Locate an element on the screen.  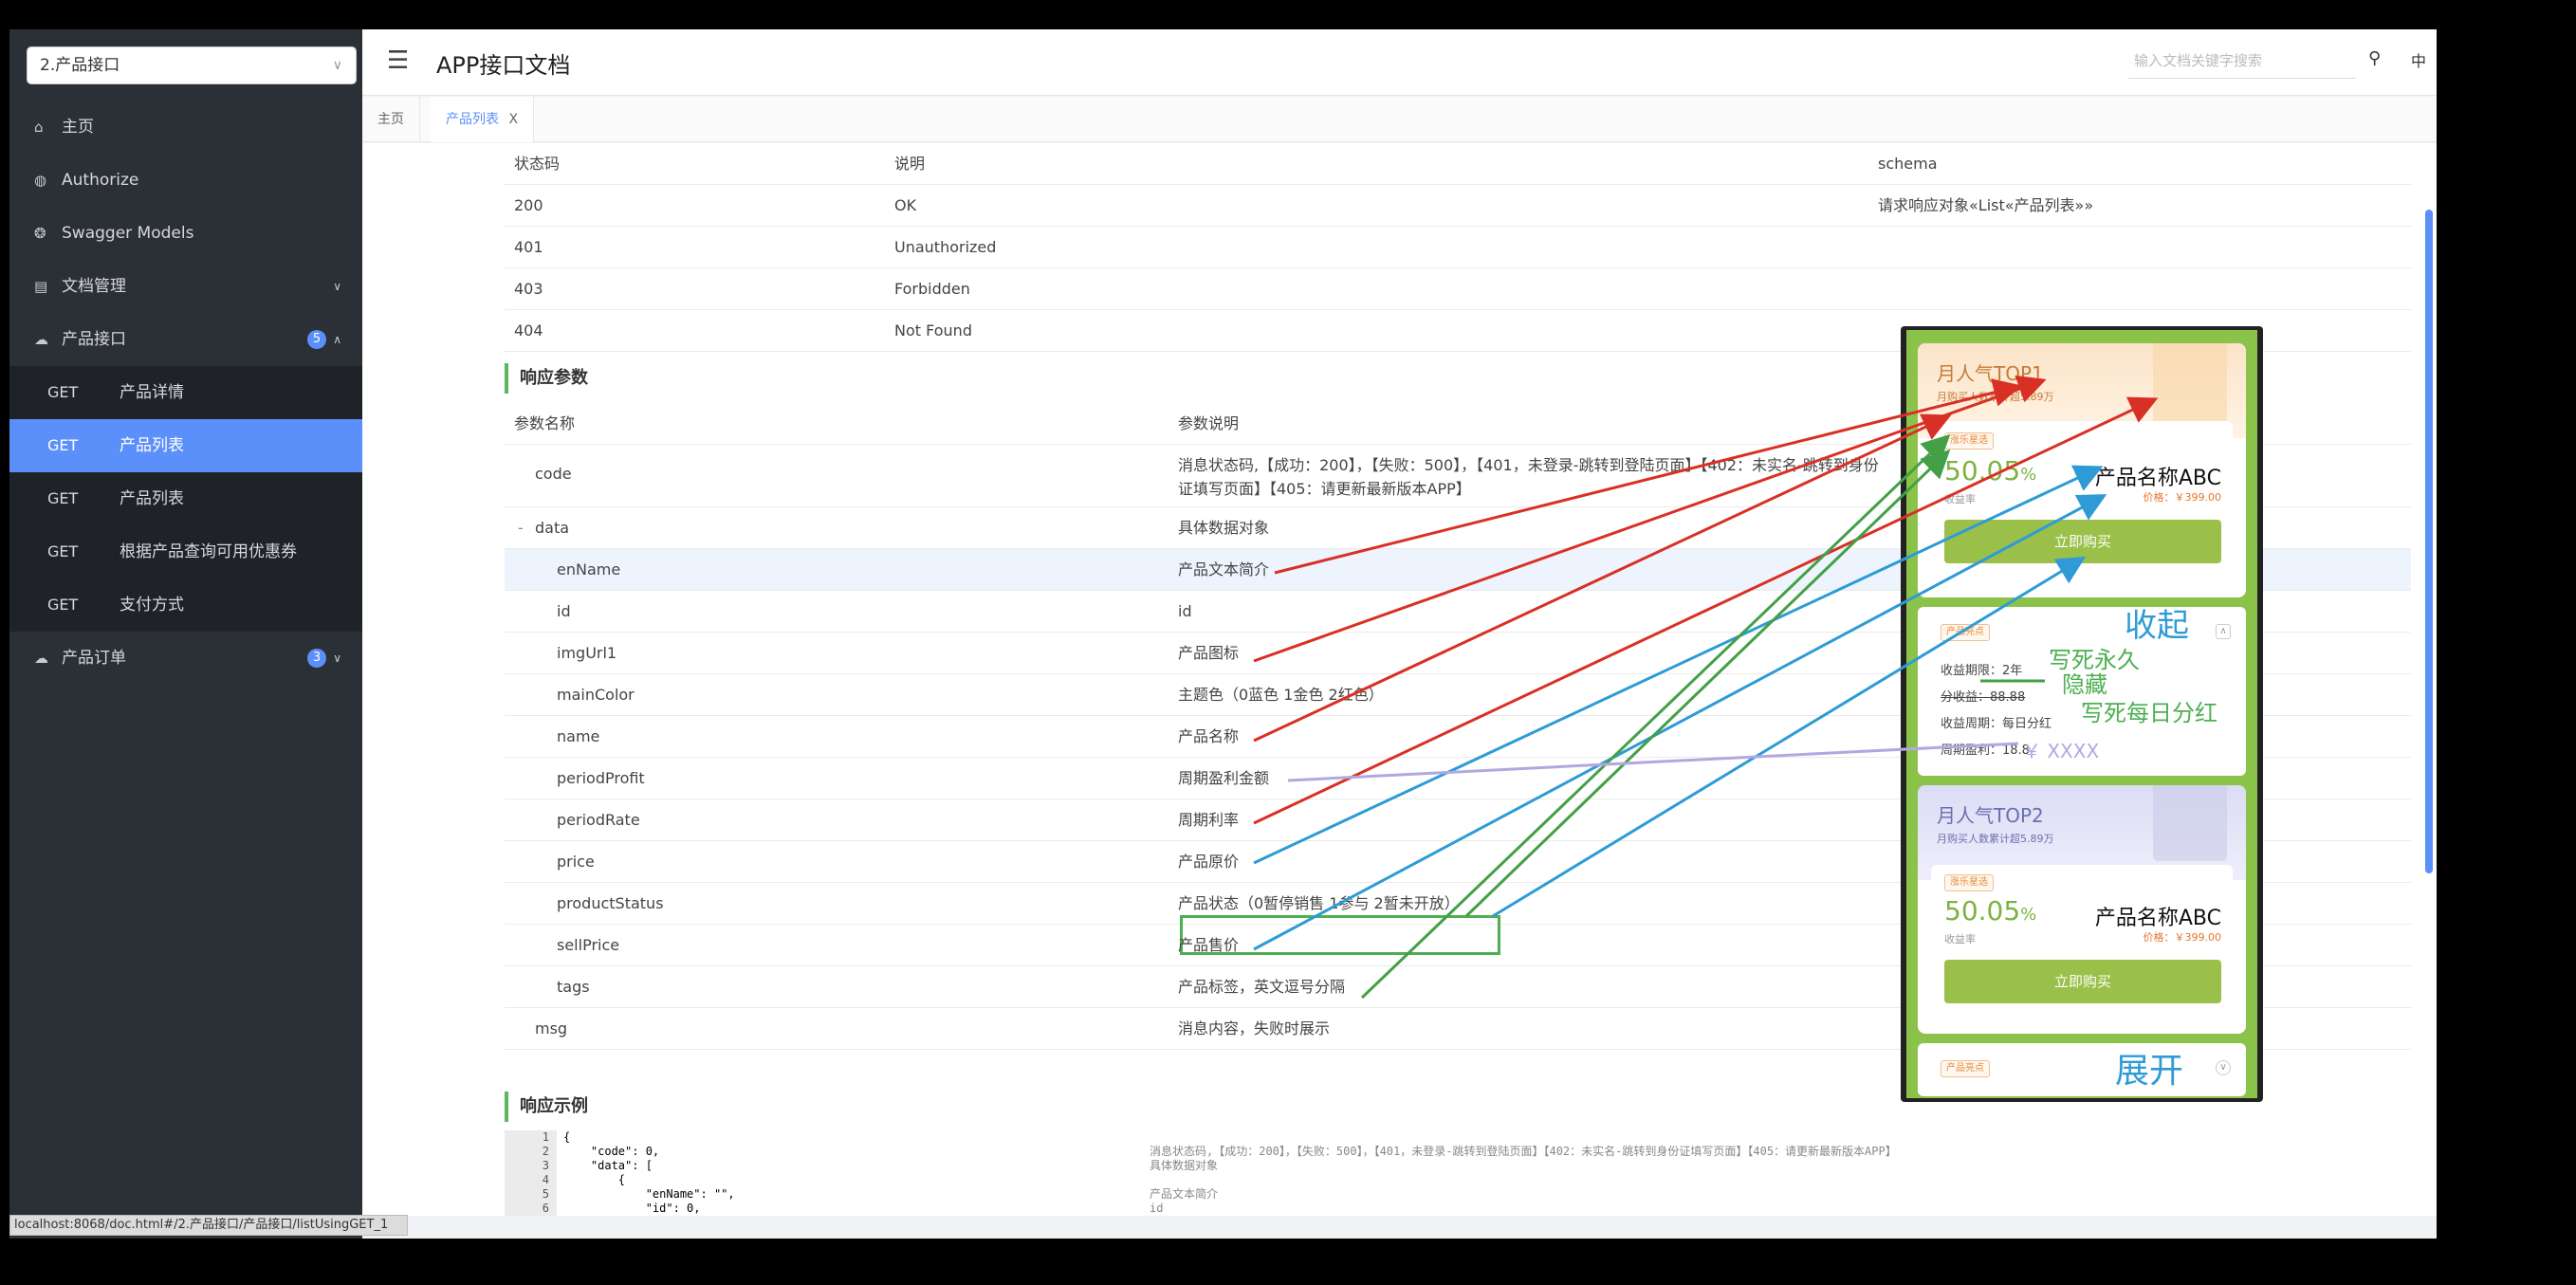
tab-label: 产品列表 is located at coordinates (472, 120).